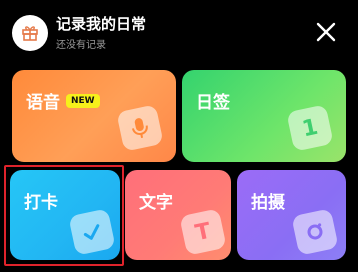 The height and width of the screenshot is (272, 358). What do you see at coordinates (326, 32) in the screenshot?
I see `close-icon` at bounding box center [326, 32].